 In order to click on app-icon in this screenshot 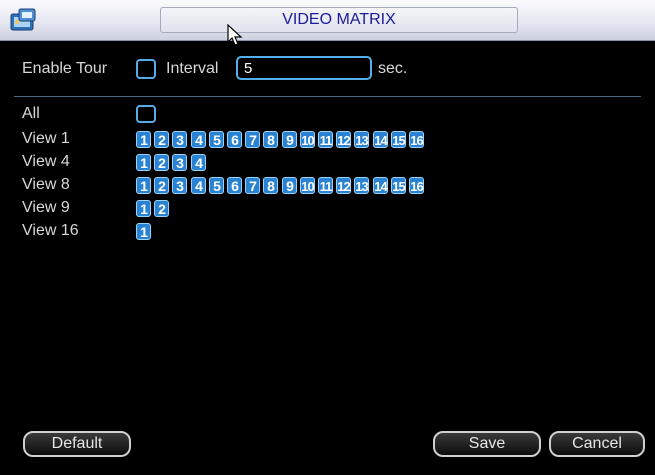, I will do `click(24, 20)`.